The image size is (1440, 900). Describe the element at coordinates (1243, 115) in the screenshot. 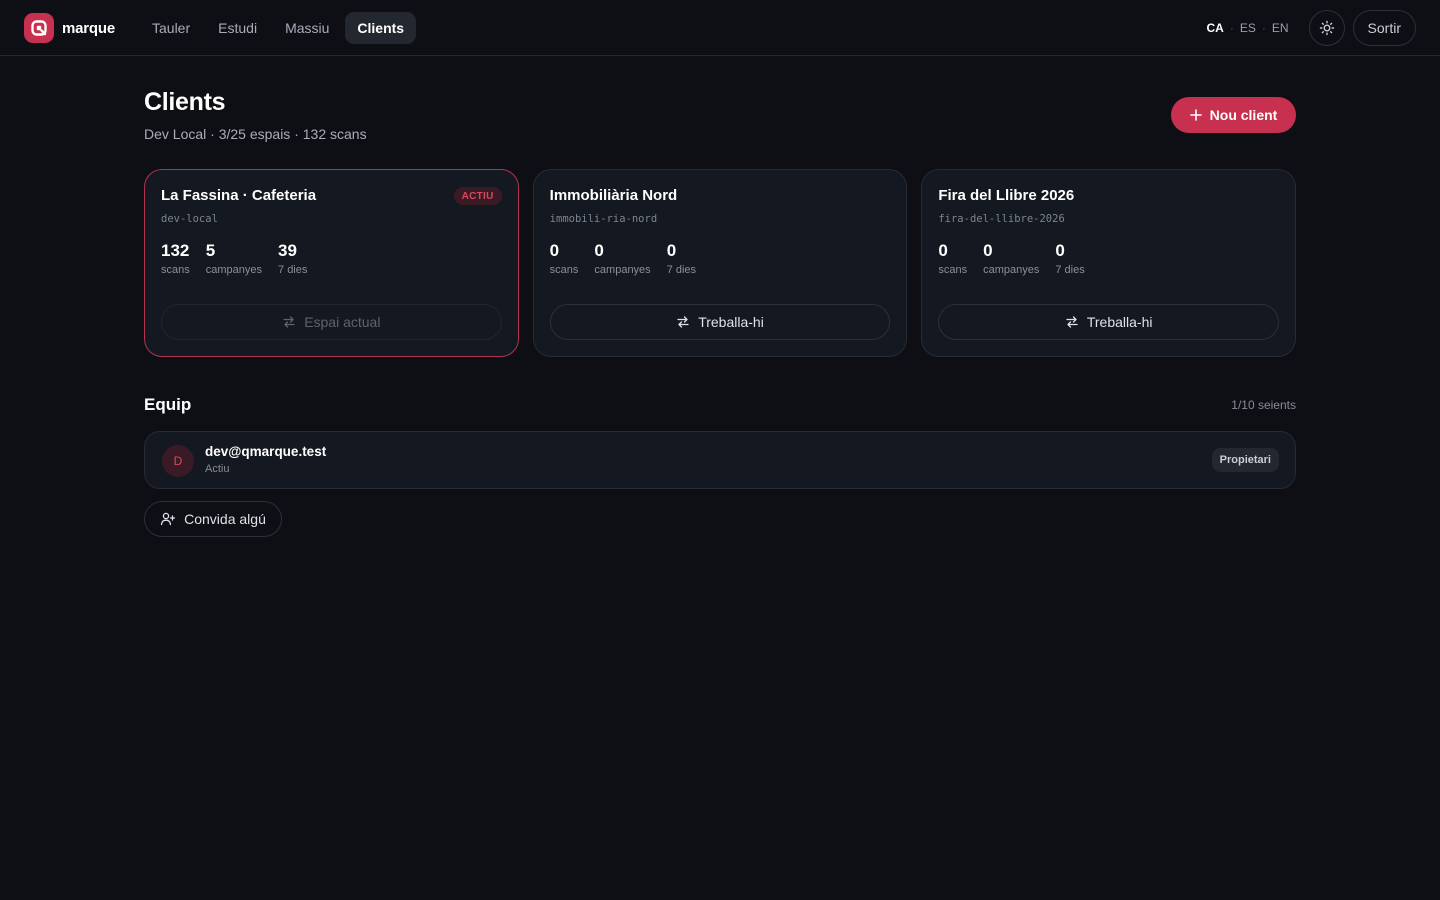

I see `new-client-label: Nou client` at that location.